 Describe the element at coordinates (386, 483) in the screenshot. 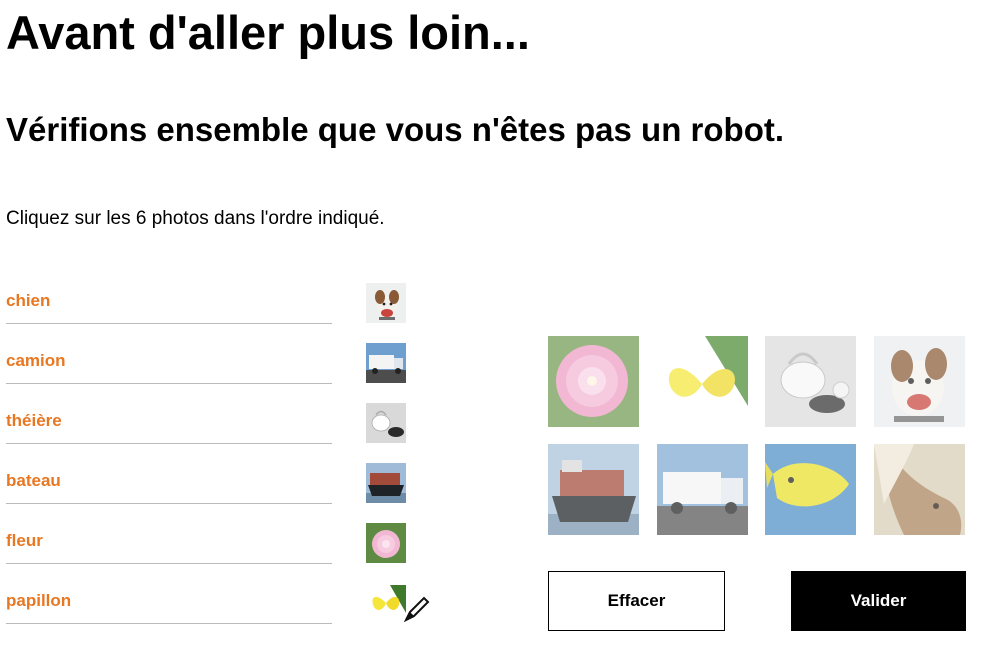

I see `ship-photo-icon` at that location.